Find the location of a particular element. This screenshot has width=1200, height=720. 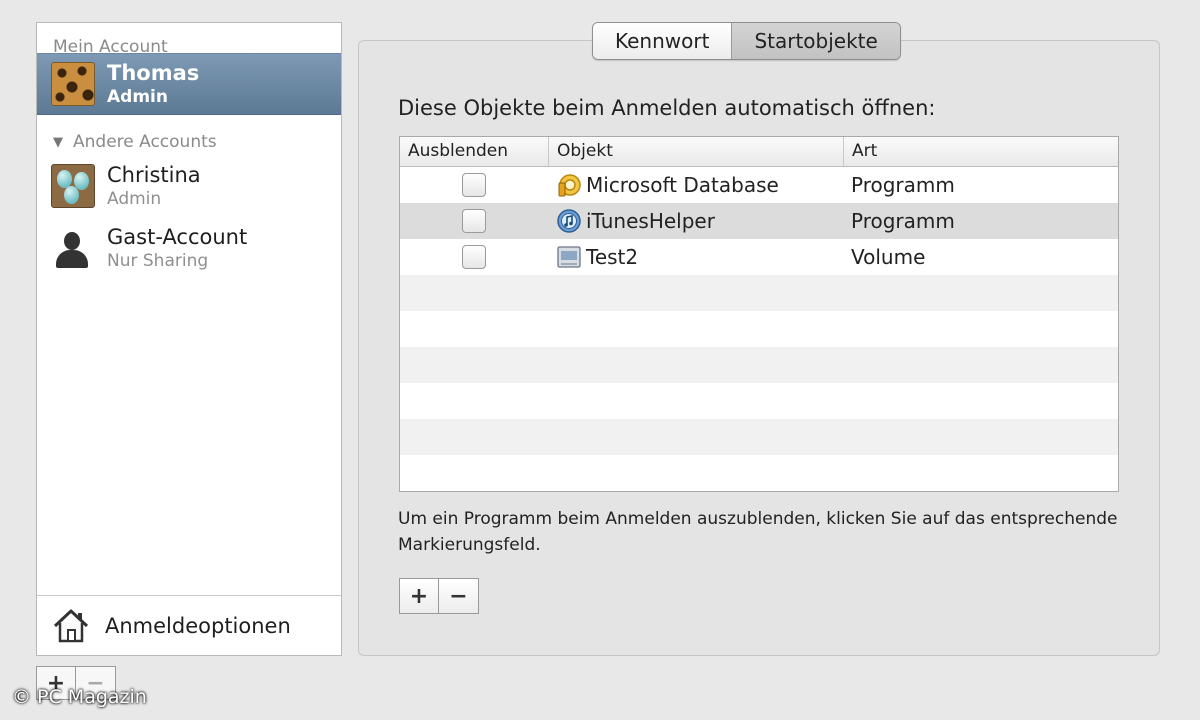

login-options-item: Anmeldeoptionen is located at coordinates (189, 625).